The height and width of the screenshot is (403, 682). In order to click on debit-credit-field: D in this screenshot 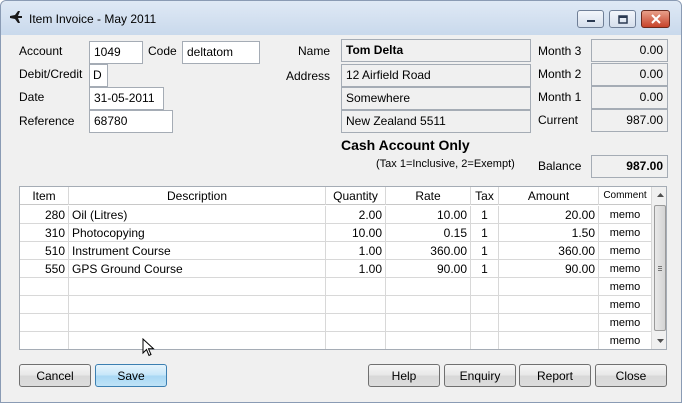, I will do `click(98, 75)`.